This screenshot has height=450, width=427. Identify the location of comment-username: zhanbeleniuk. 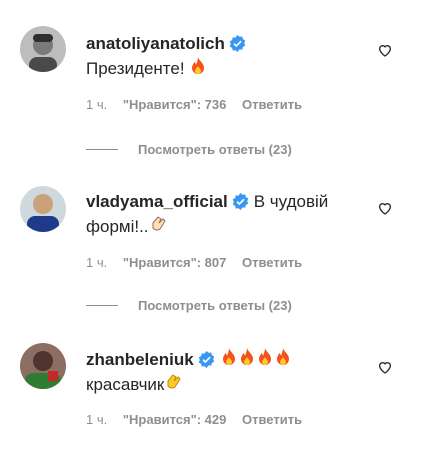
(140, 359).